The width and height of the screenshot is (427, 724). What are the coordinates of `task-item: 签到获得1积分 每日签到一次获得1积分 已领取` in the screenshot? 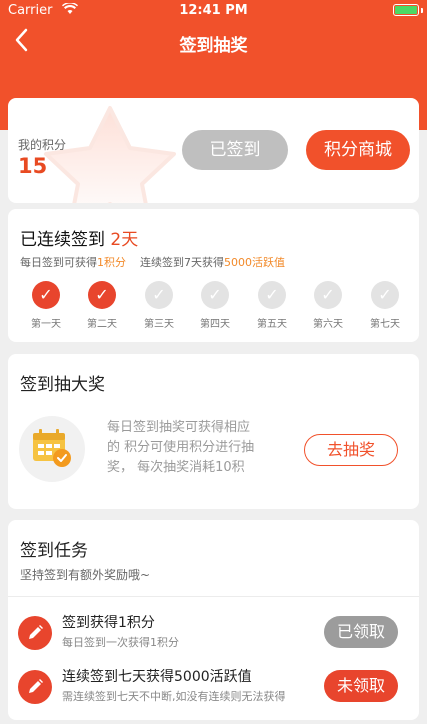 It's located at (213, 633).